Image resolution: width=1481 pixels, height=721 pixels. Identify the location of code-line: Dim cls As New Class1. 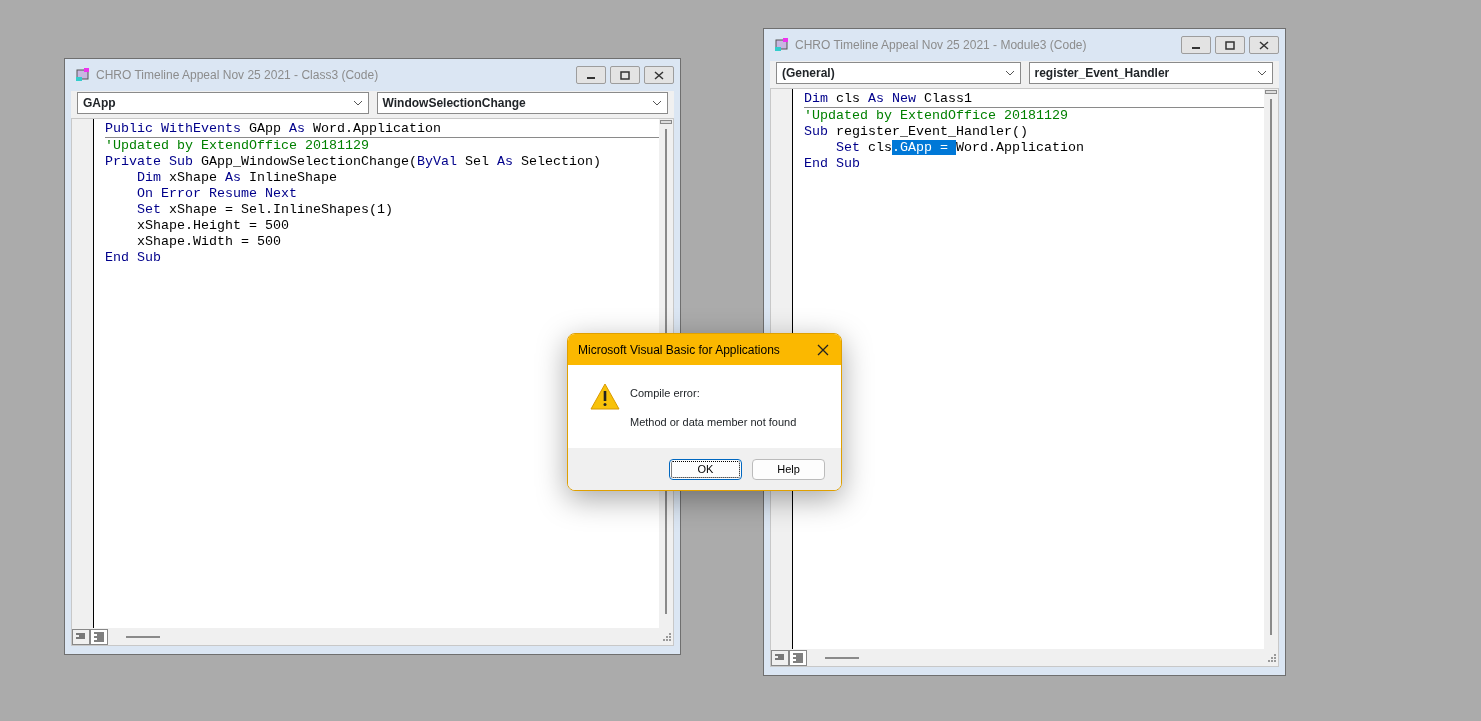
(1034, 99).